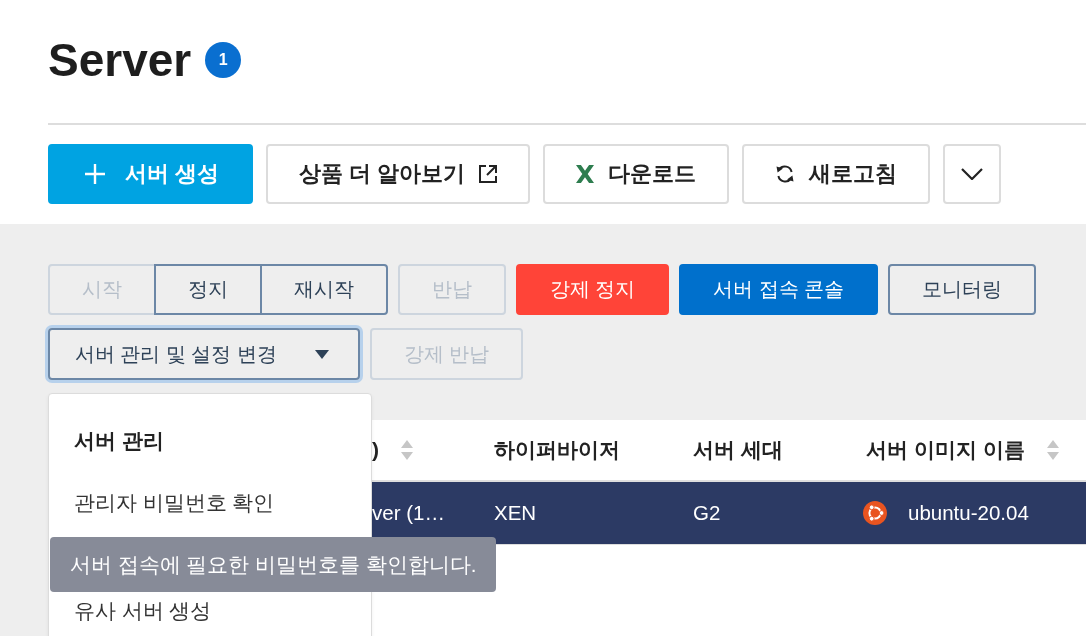  Describe the element at coordinates (516, 513) in the screenshot. I see `table-cell-text: XEN` at that location.